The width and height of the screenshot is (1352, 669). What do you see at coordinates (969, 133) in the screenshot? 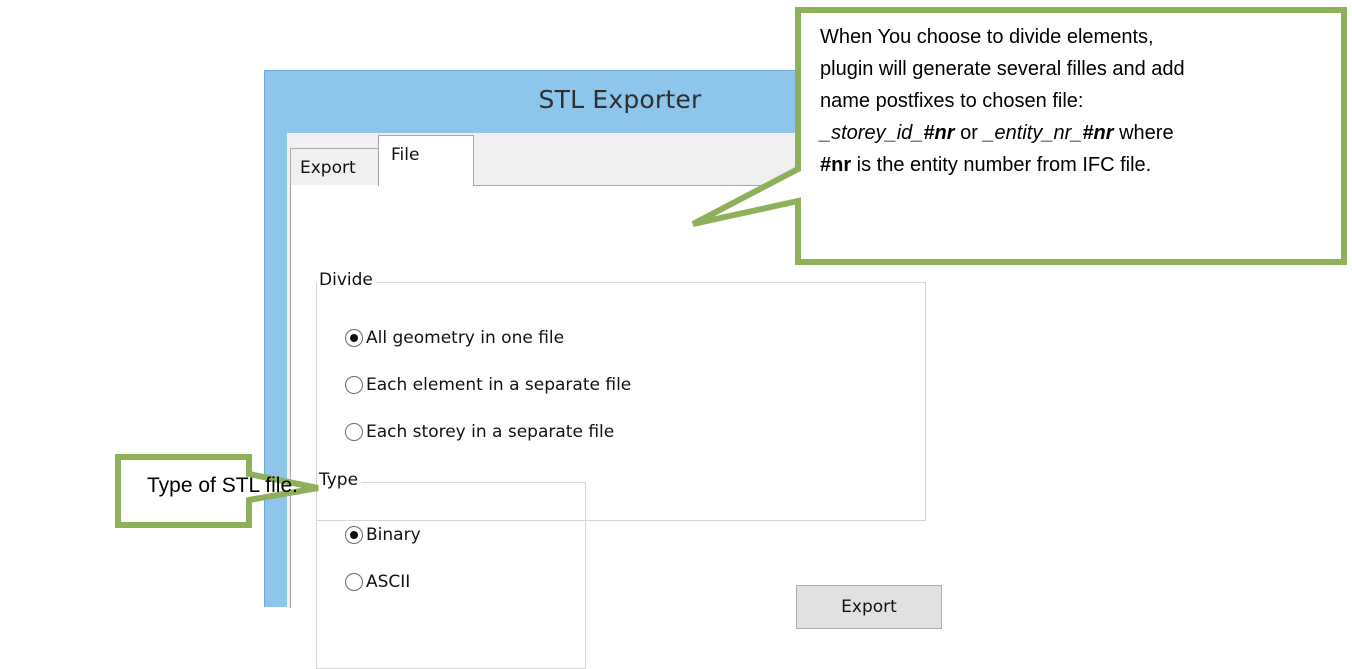
I see `or-text: or` at bounding box center [969, 133].